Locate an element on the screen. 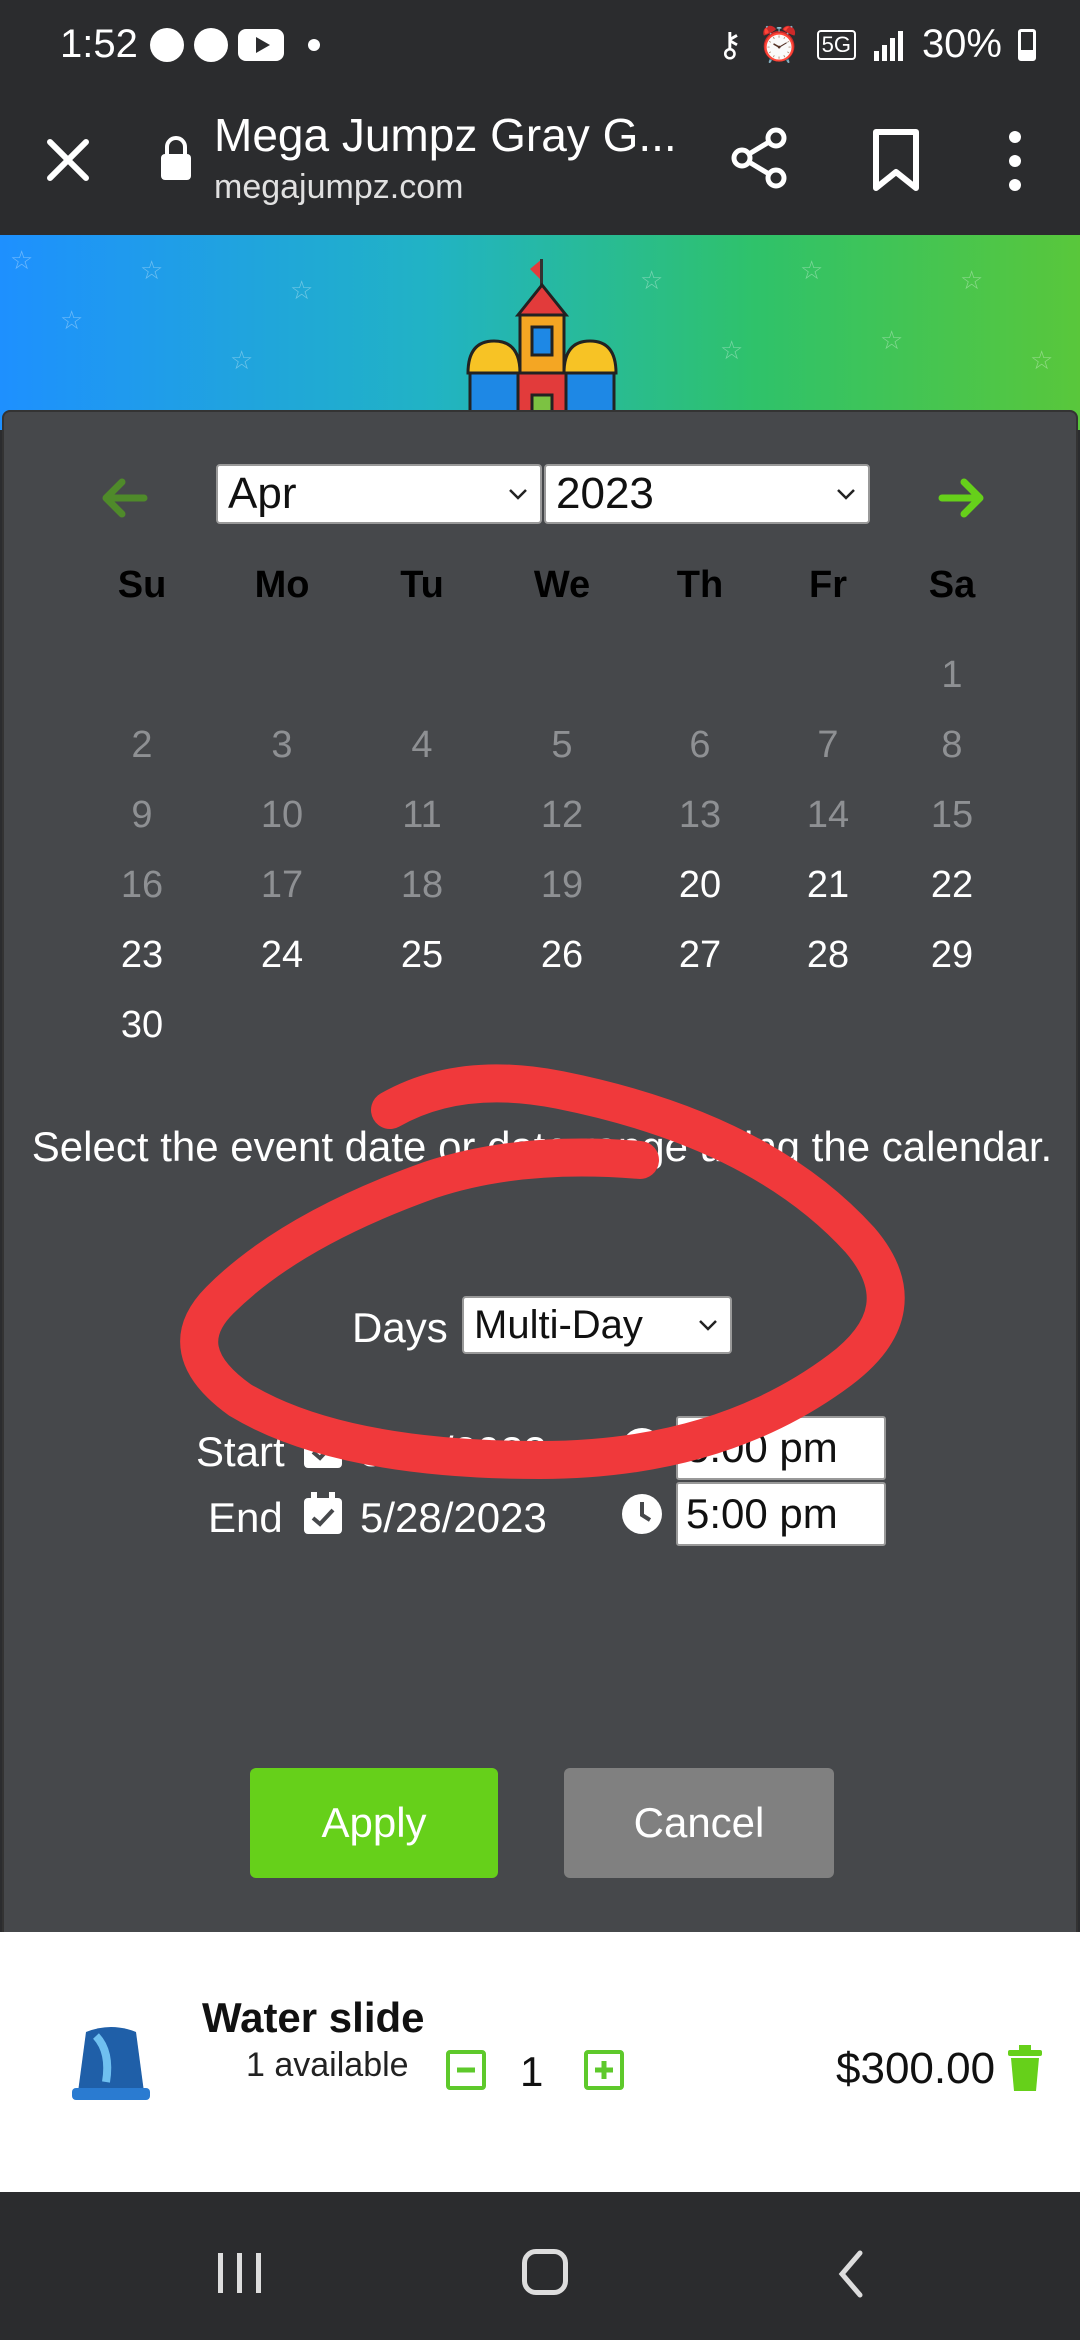 The height and width of the screenshot is (2340, 1080). calendar-day: 1 is located at coordinates (952, 675).